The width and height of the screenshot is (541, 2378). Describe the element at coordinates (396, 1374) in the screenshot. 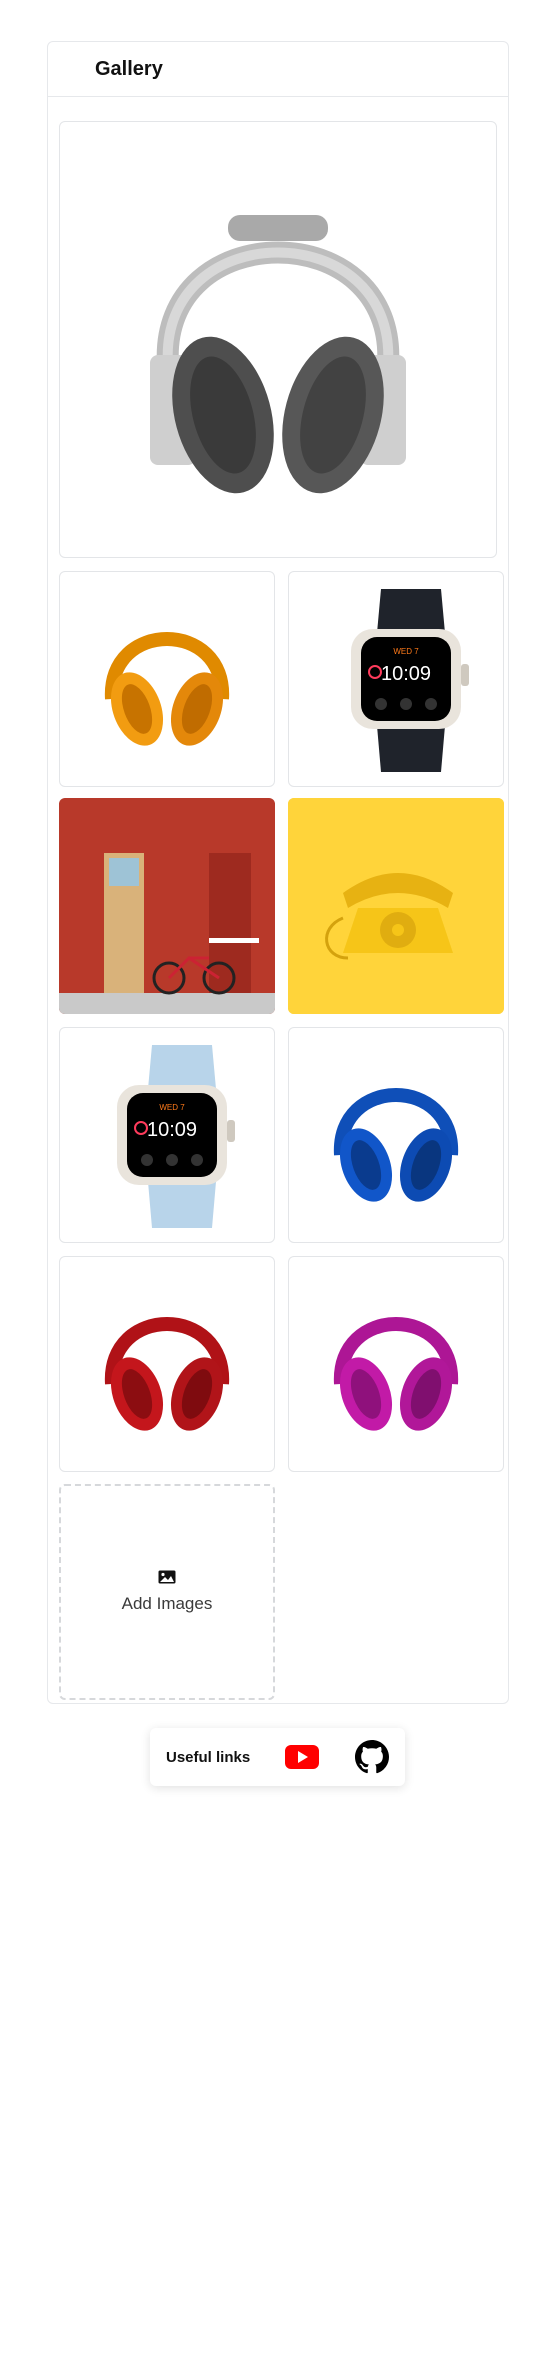

I see `headphones-magenta-image` at that location.